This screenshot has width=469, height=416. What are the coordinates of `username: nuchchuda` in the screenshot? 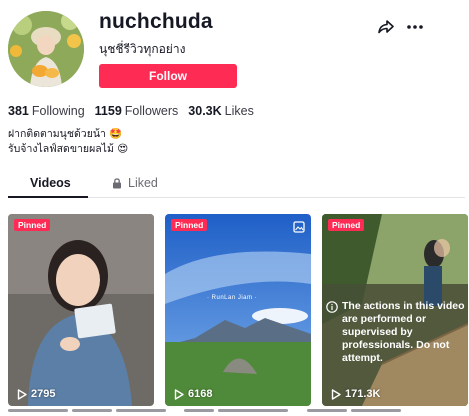 It's located at (156, 21).